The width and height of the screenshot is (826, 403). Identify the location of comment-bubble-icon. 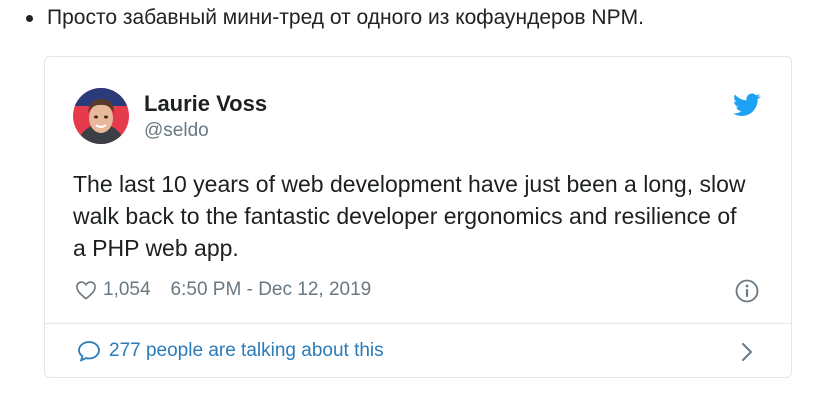
(89, 351).